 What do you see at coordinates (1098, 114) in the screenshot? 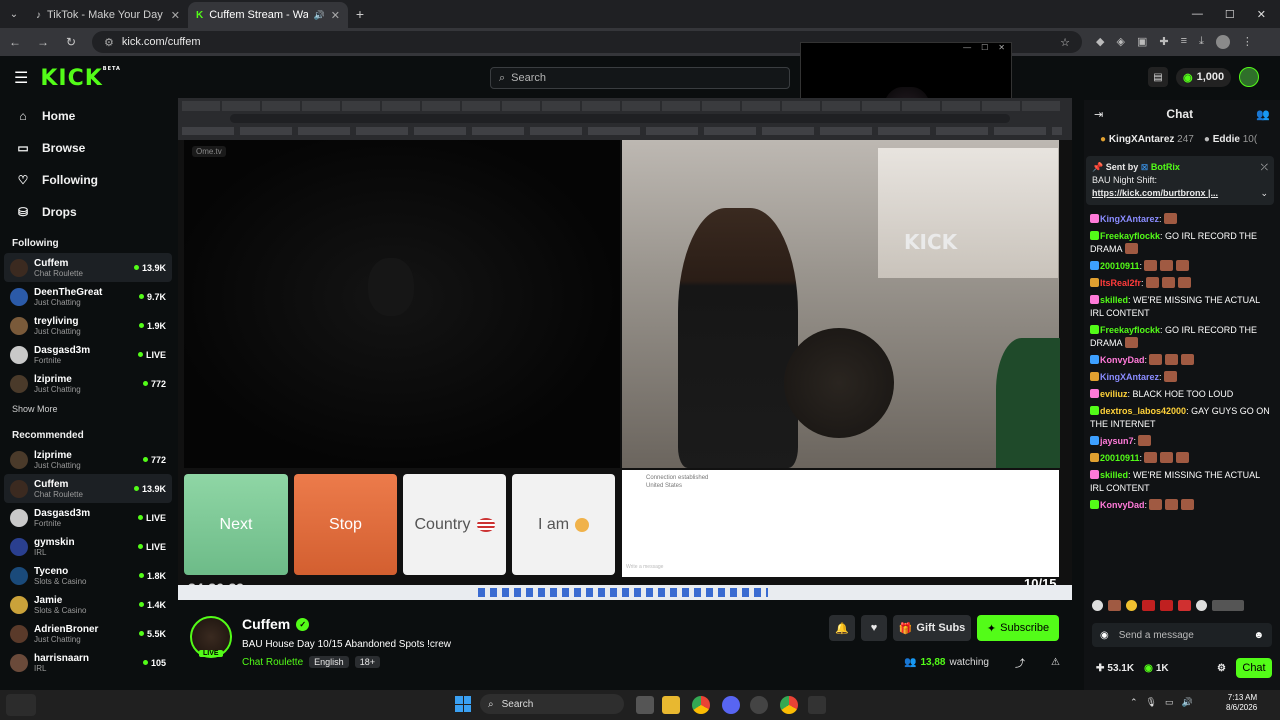
I see `collapse-chat-icon: ⇥` at bounding box center [1098, 114].